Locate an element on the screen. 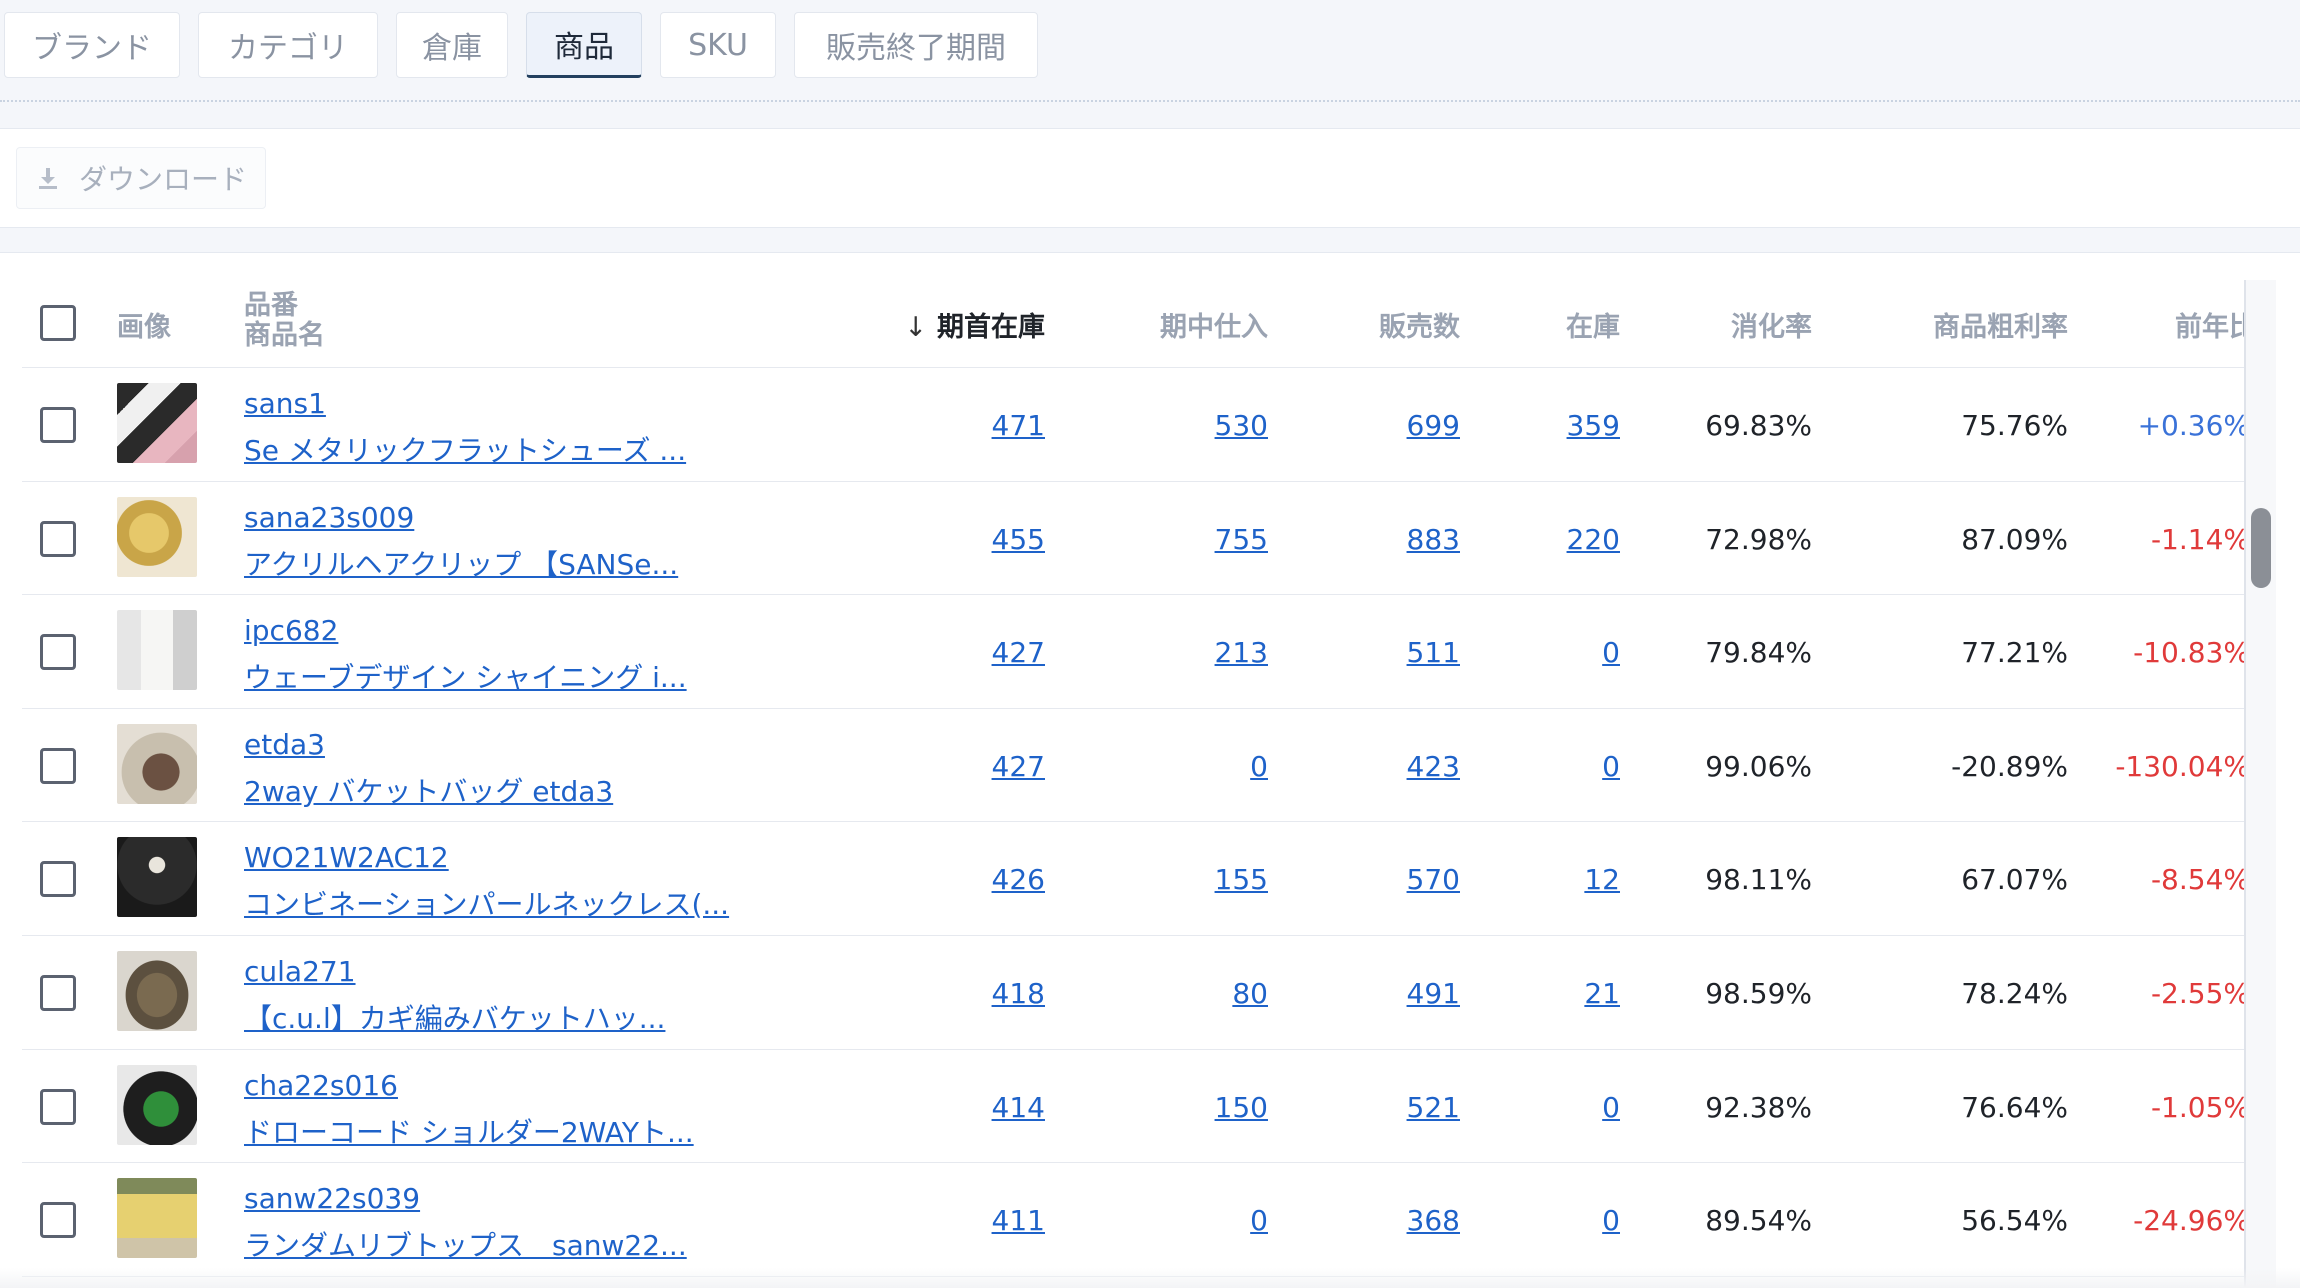 The image size is (2300, 1288). scrollbar-thumb is located at coordinates (2261, 548).